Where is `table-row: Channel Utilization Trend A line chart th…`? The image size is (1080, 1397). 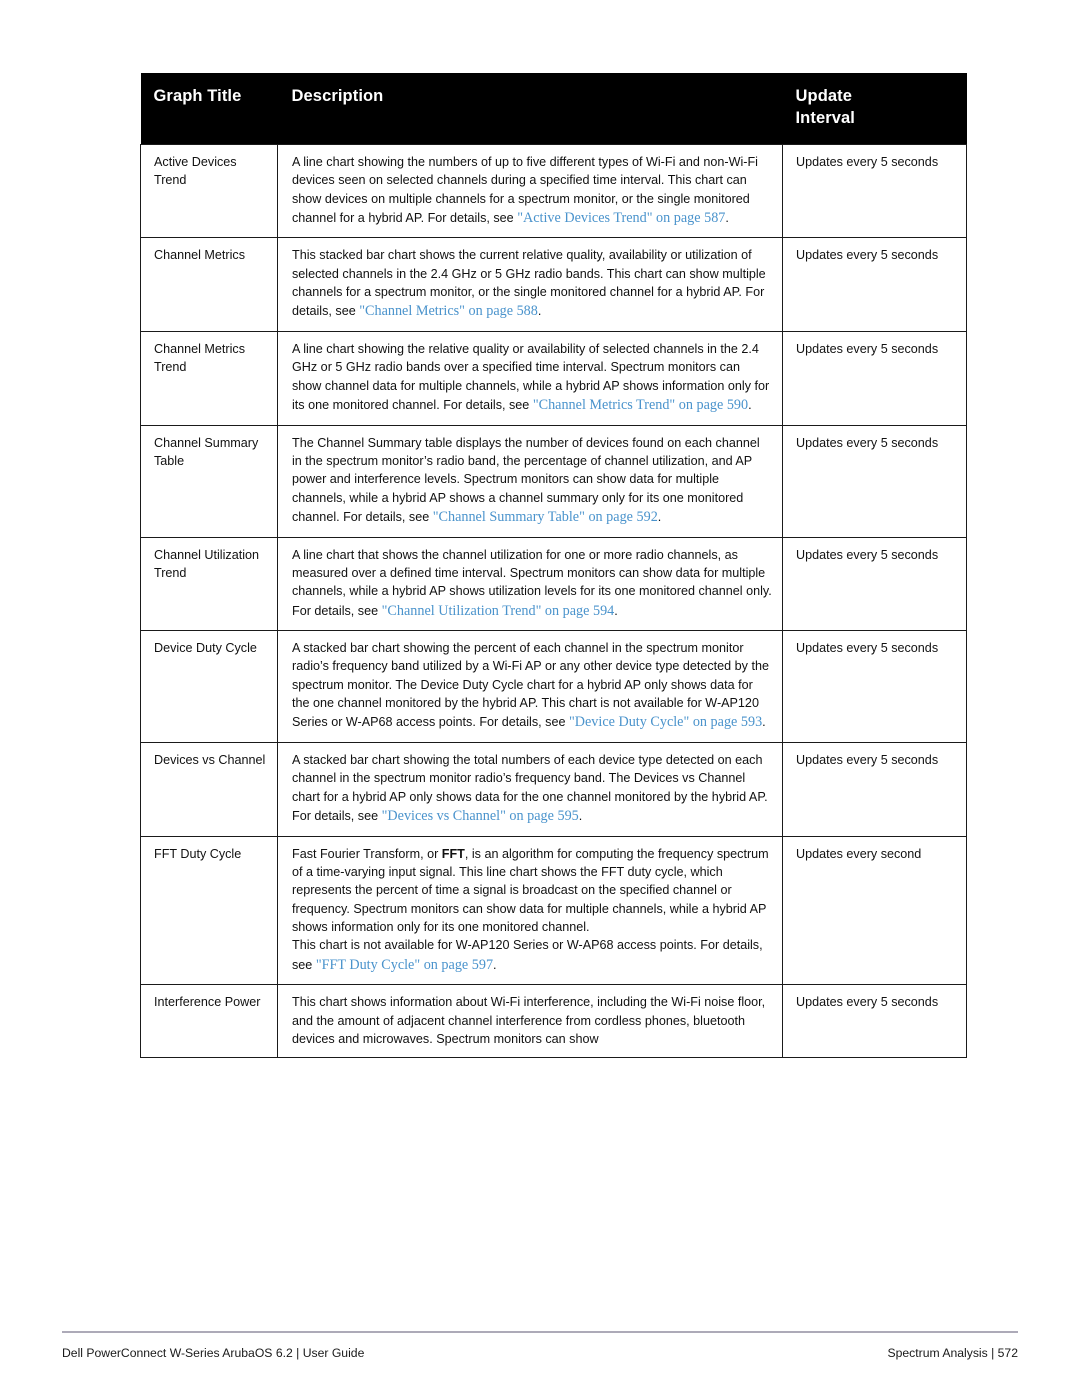 table-row: Channel Utilization Trend A line chart th… is located at coordinates (553, 584).